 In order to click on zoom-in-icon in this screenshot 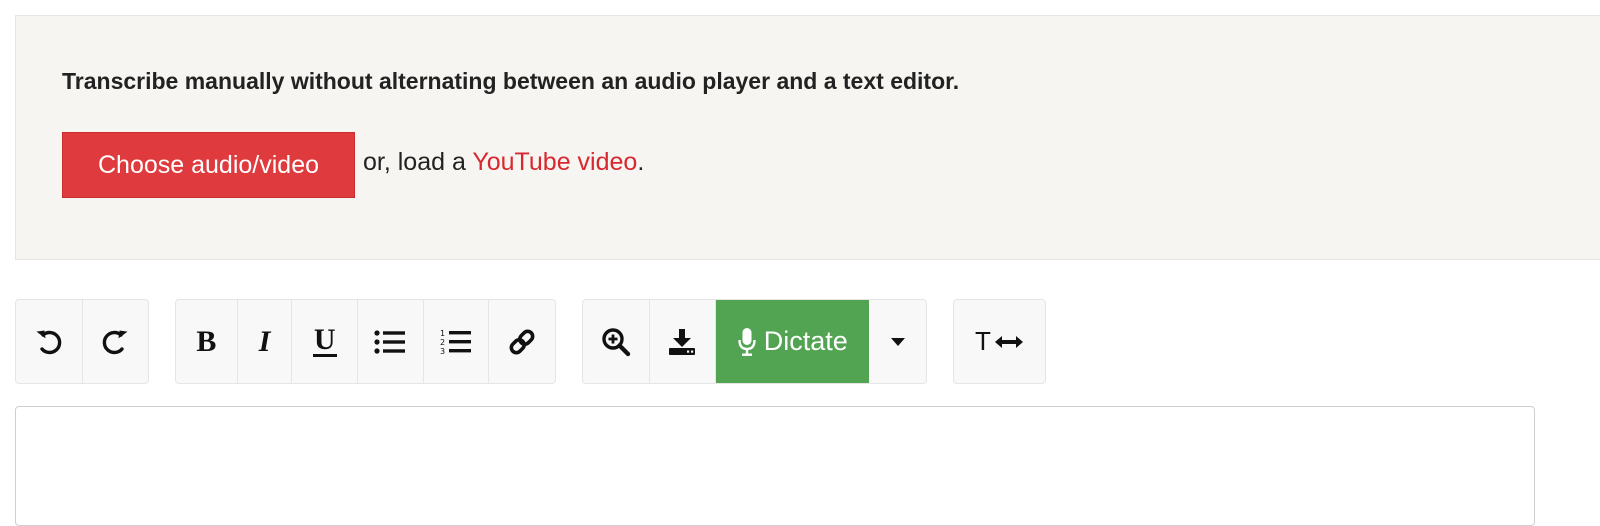, I will do `click(616, 341)`.